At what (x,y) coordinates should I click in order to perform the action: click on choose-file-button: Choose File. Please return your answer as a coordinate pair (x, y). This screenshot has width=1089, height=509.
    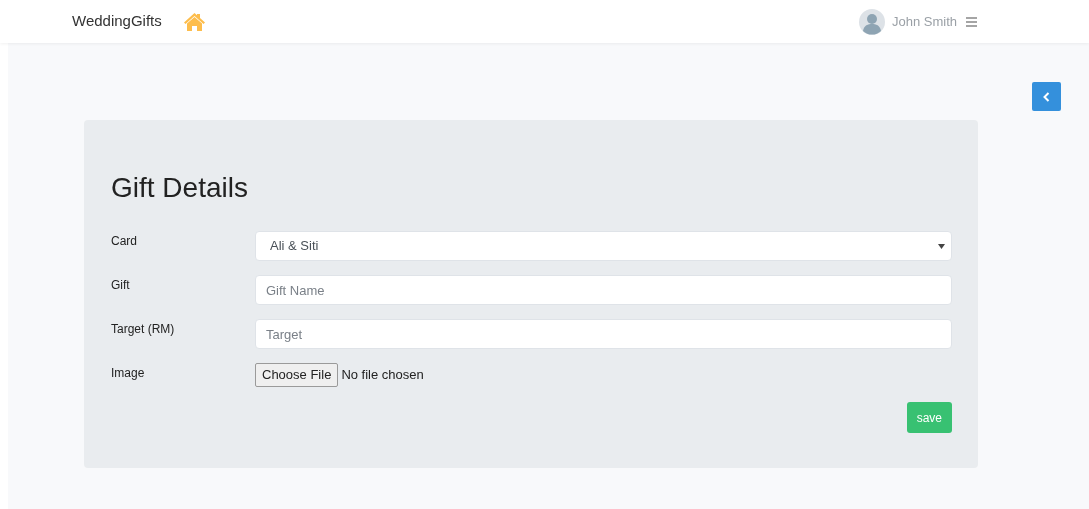
    Looking at the image, I should click on (297, 375).